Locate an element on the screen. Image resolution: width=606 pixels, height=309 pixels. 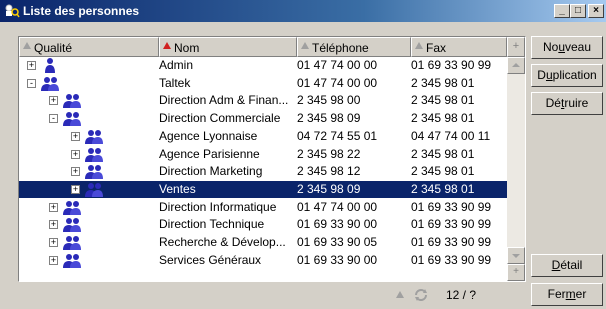
close-form-button: Fermer is located at coordinates (567, 294).